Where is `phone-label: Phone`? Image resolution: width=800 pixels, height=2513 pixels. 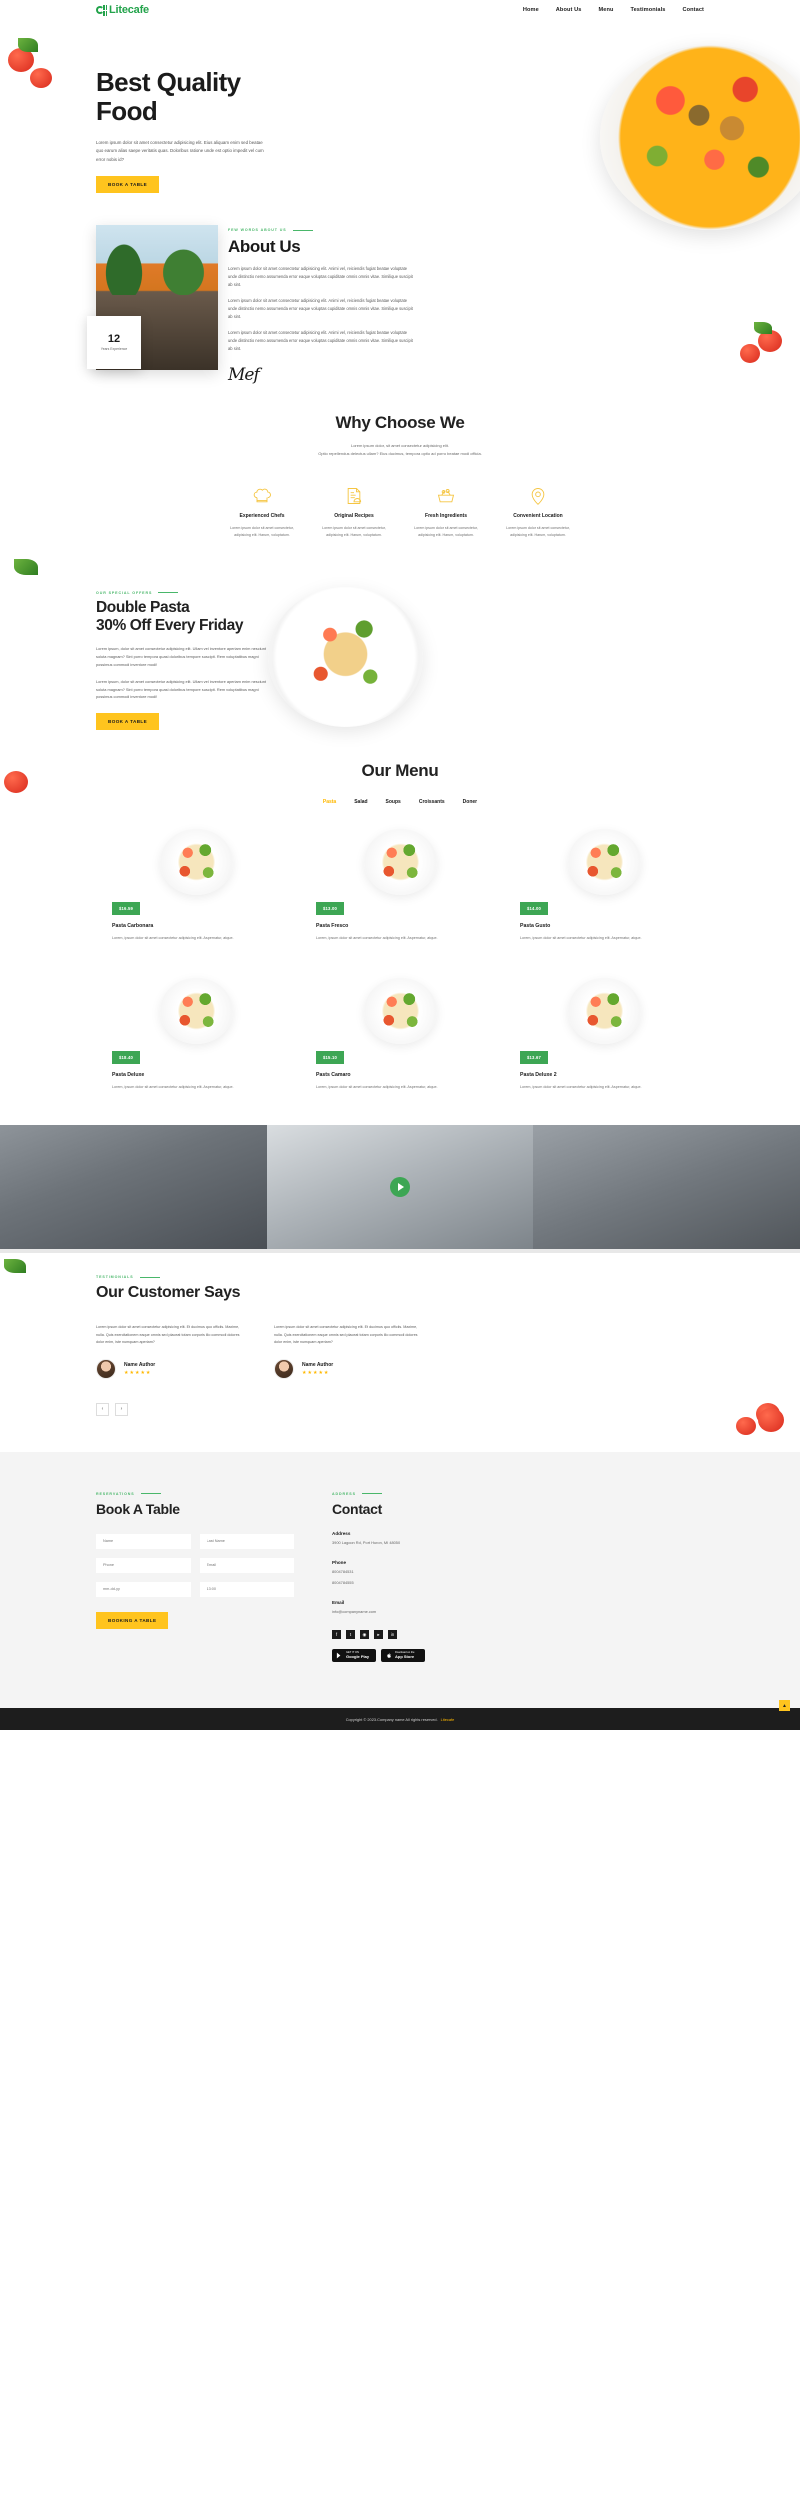 phone-label: Phone is located at coordinates (339, 1563).